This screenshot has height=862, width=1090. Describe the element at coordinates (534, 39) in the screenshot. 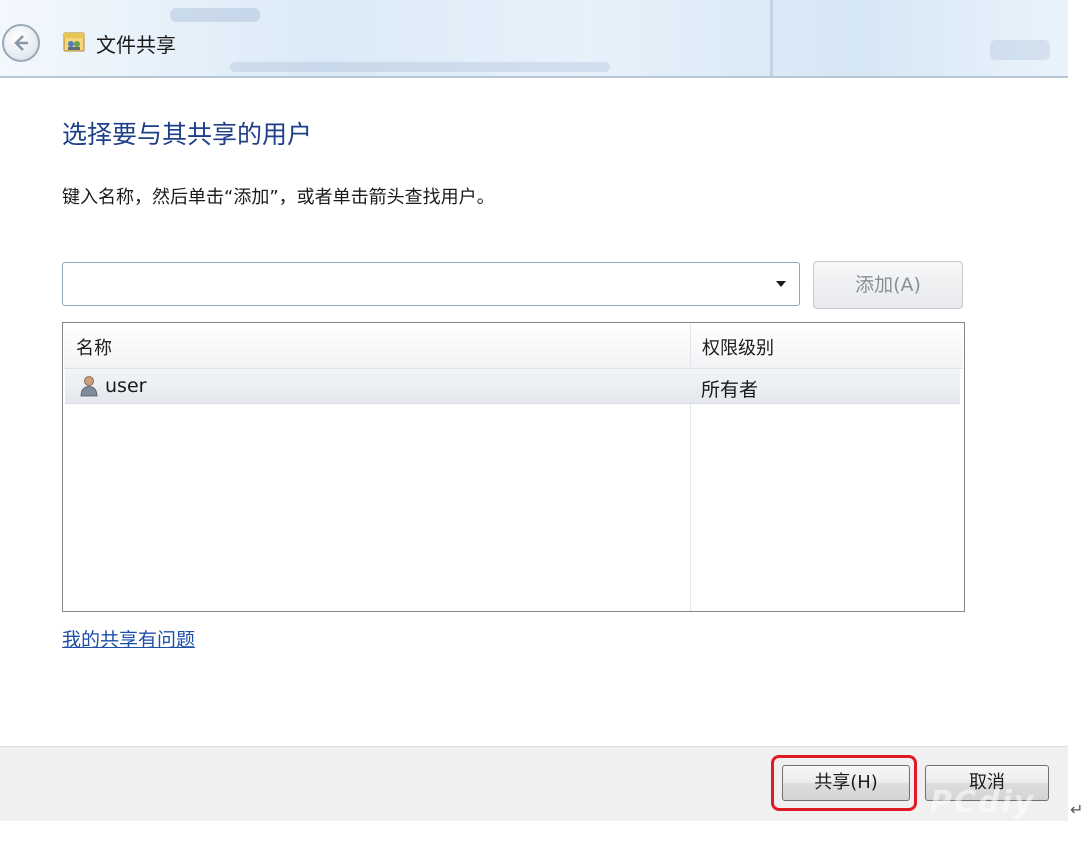

I see `title-bar: 文件共享` at that location.